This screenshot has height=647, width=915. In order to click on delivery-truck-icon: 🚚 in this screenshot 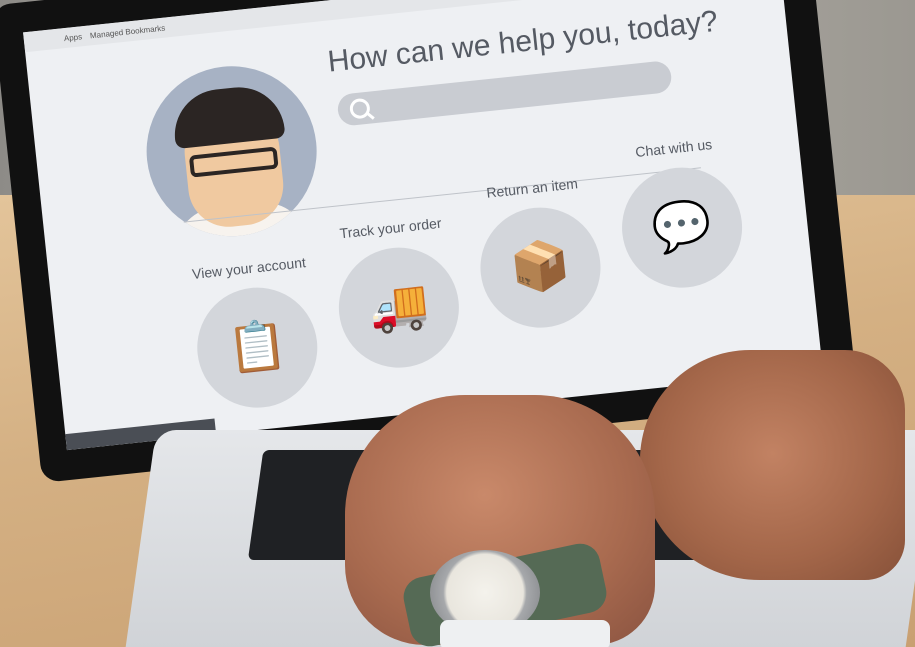, I will do `click(398, 307)`.